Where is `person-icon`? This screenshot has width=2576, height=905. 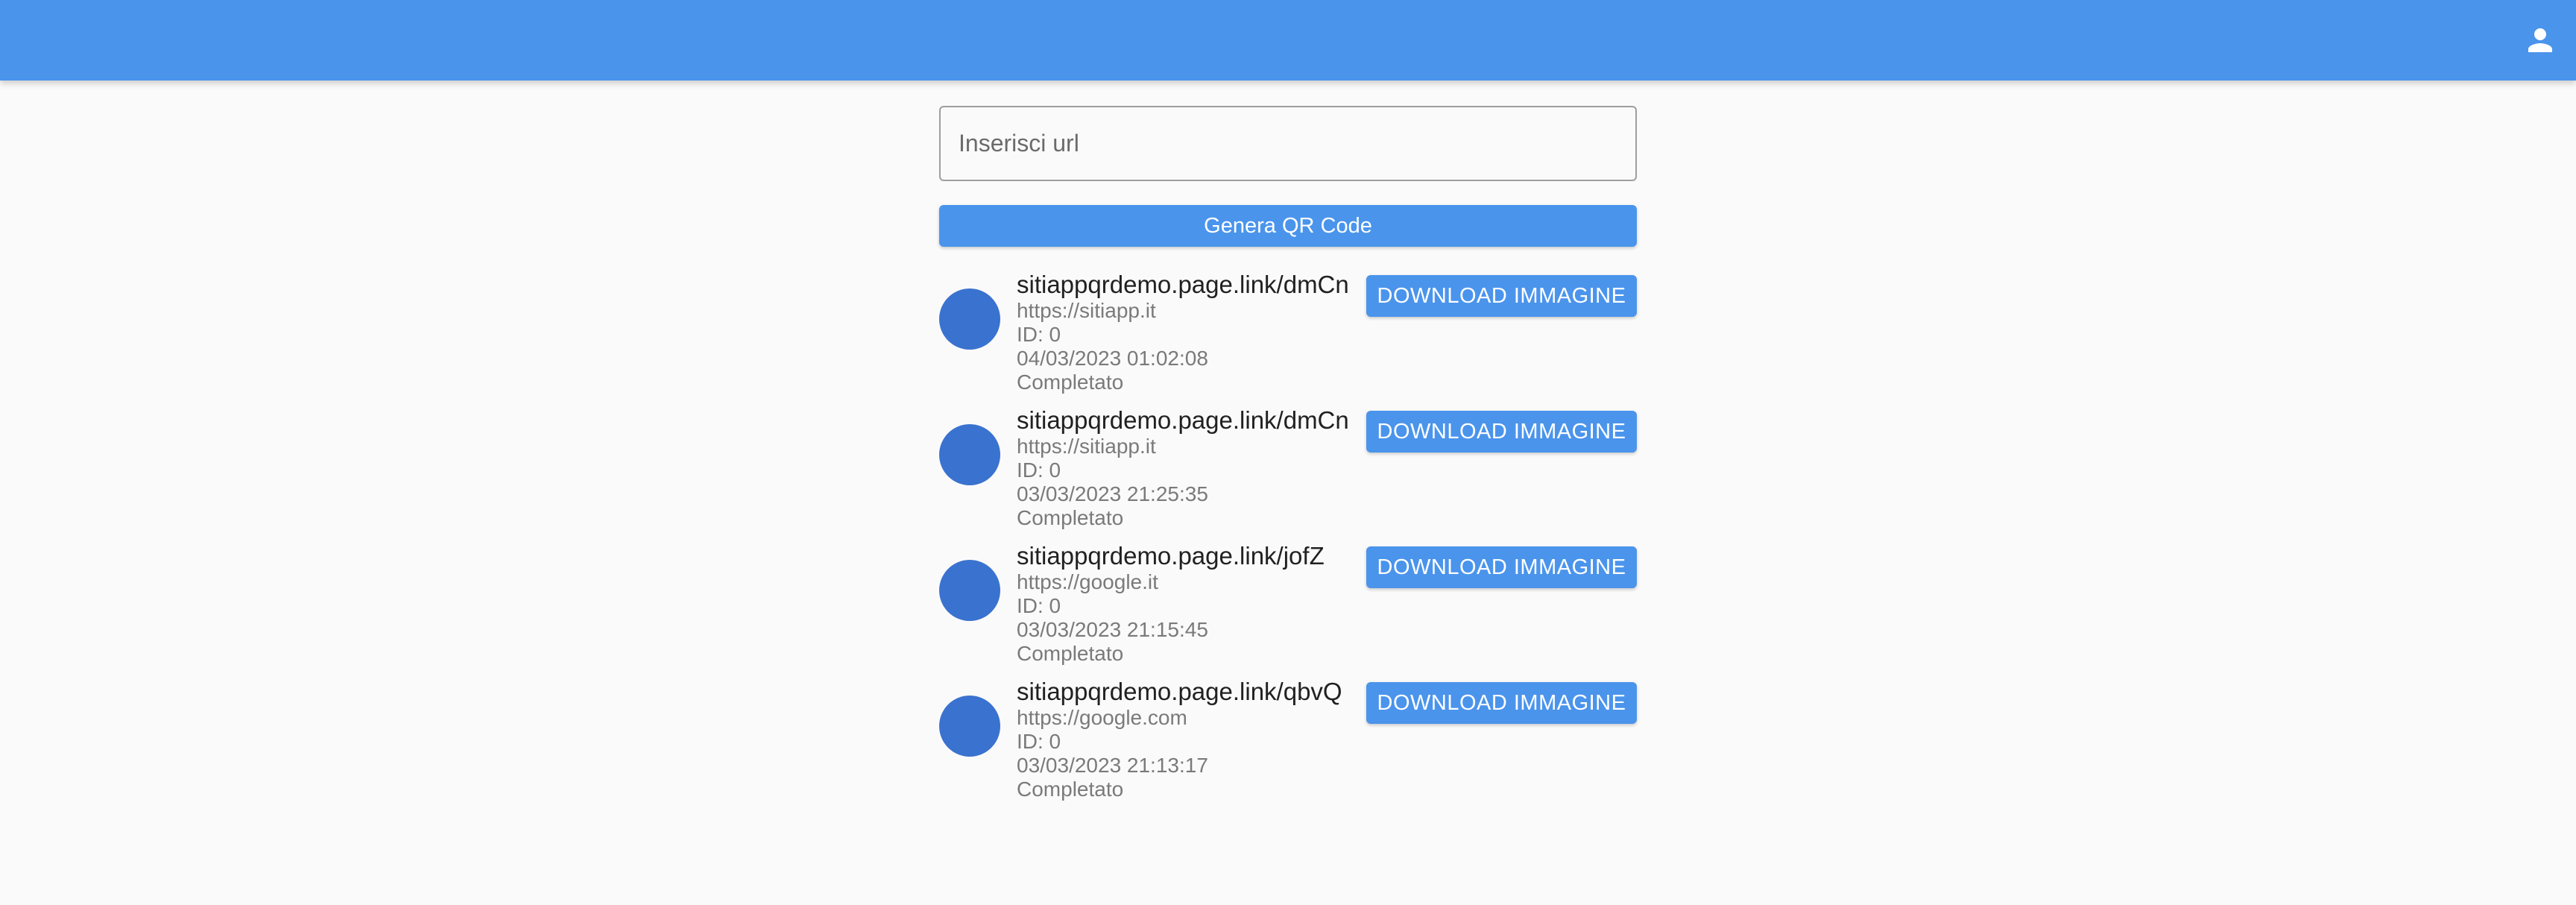 person-icon is located at coordinates (2540, 40).